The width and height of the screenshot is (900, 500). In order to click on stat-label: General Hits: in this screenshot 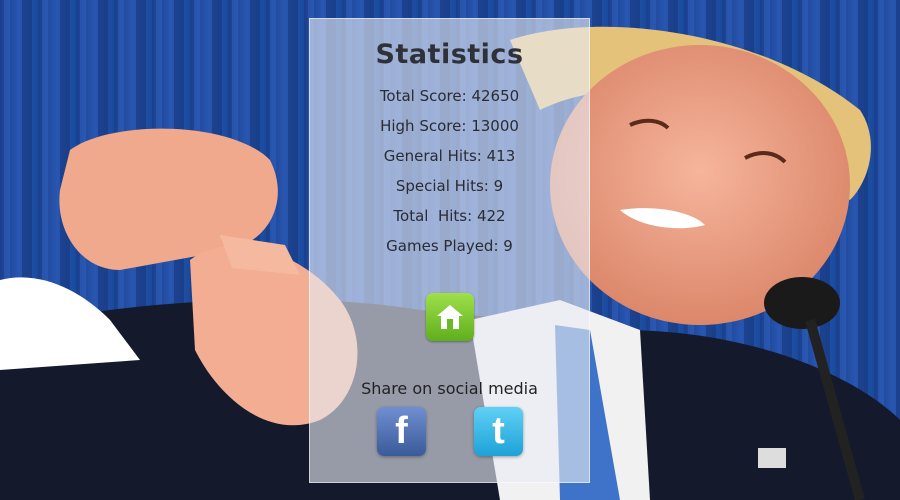, I will do `click(432, 156)`.